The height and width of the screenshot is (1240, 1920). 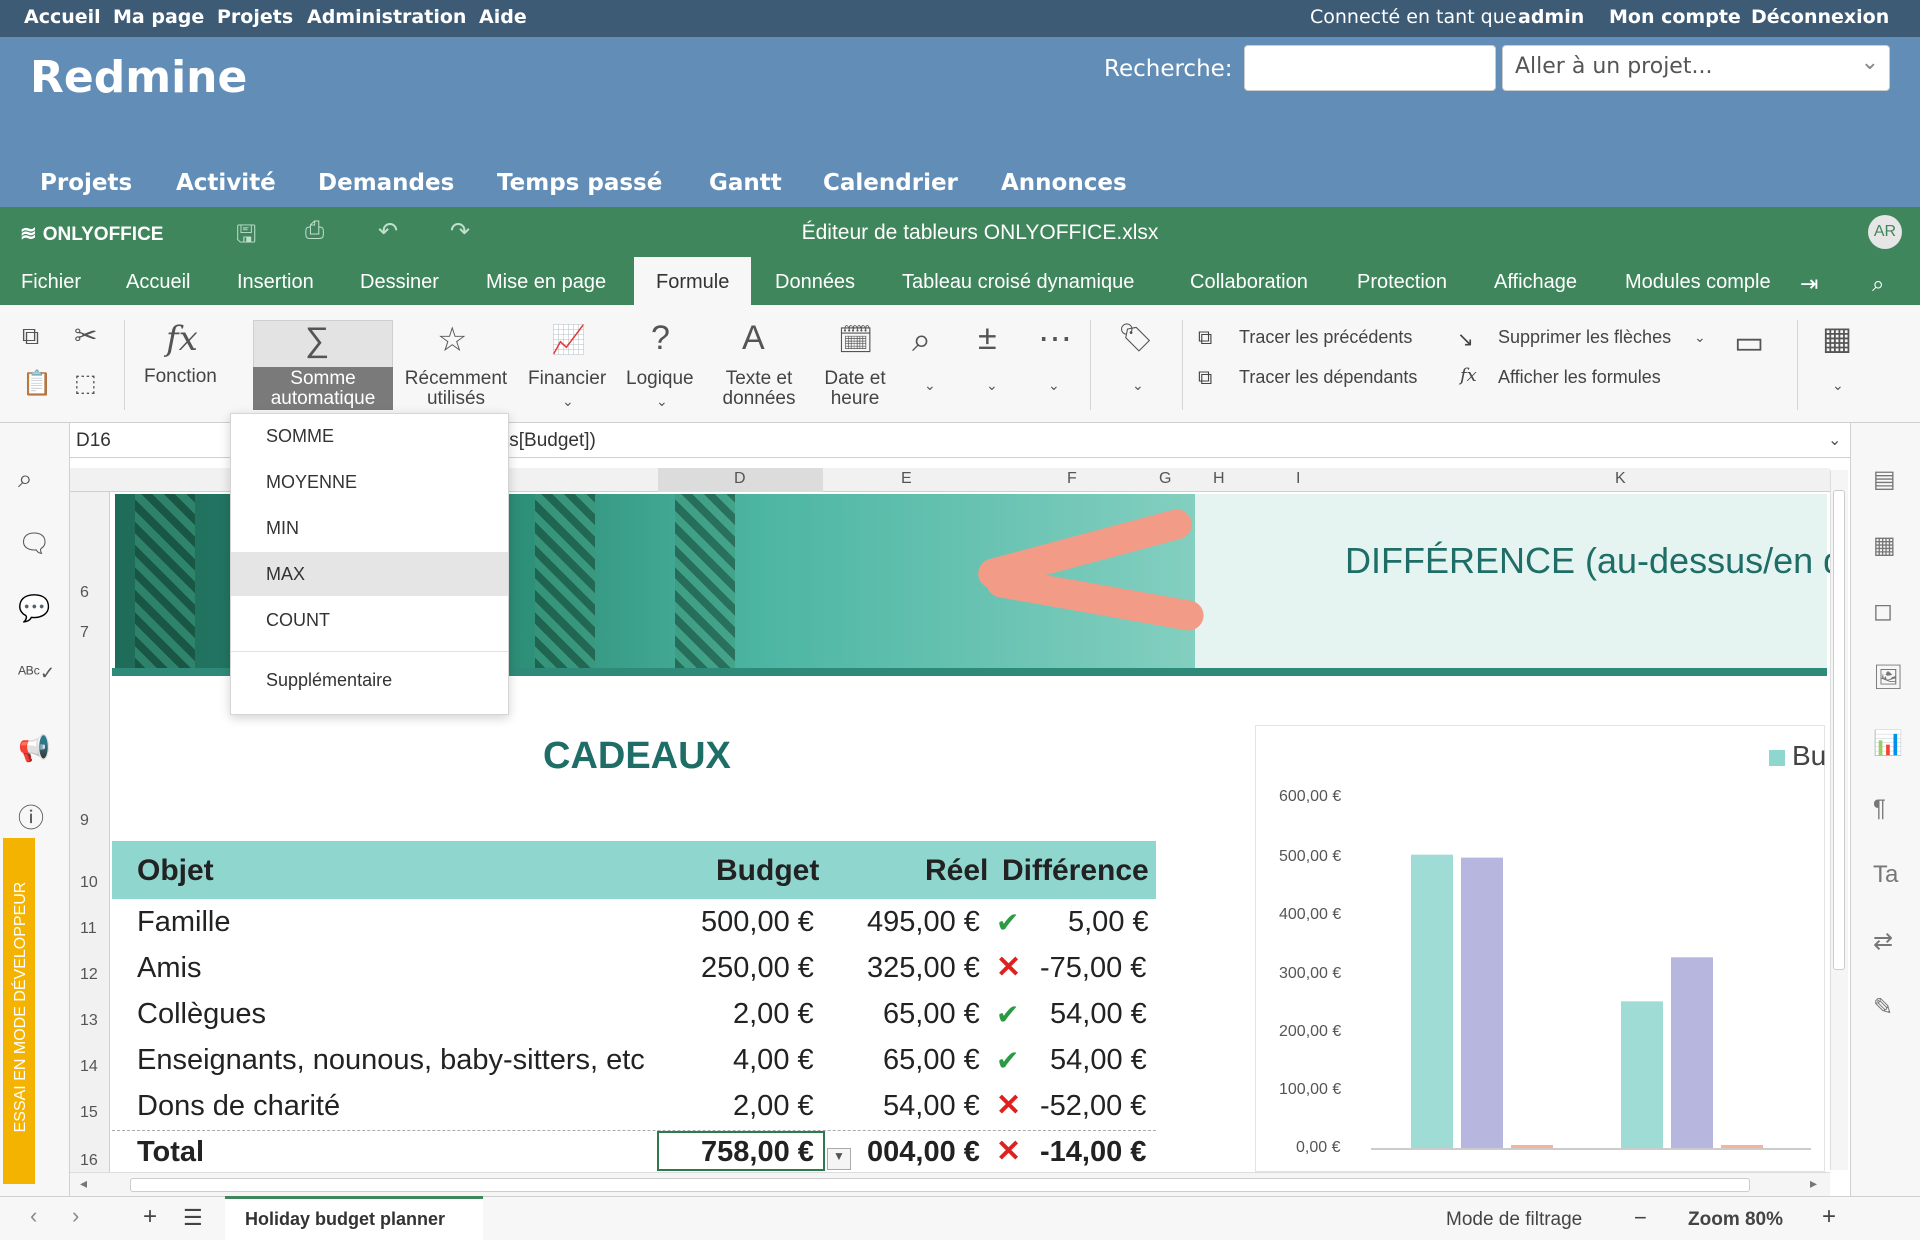 I want to click on function-icon: fx, so click(x=182, y=339).